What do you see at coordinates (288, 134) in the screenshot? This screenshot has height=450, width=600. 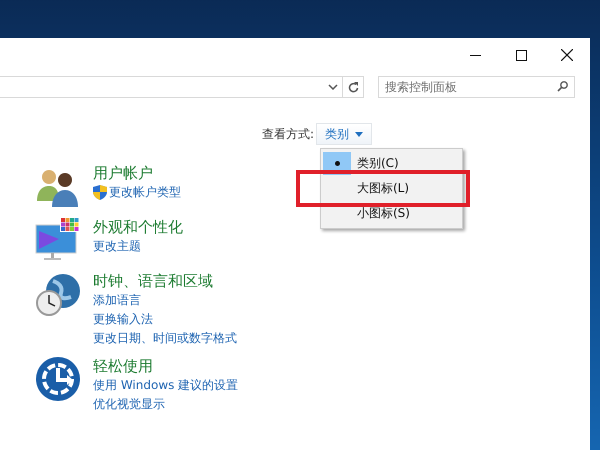 I see `view-by-label: 查看方式:` at bounding box center [288, 134].